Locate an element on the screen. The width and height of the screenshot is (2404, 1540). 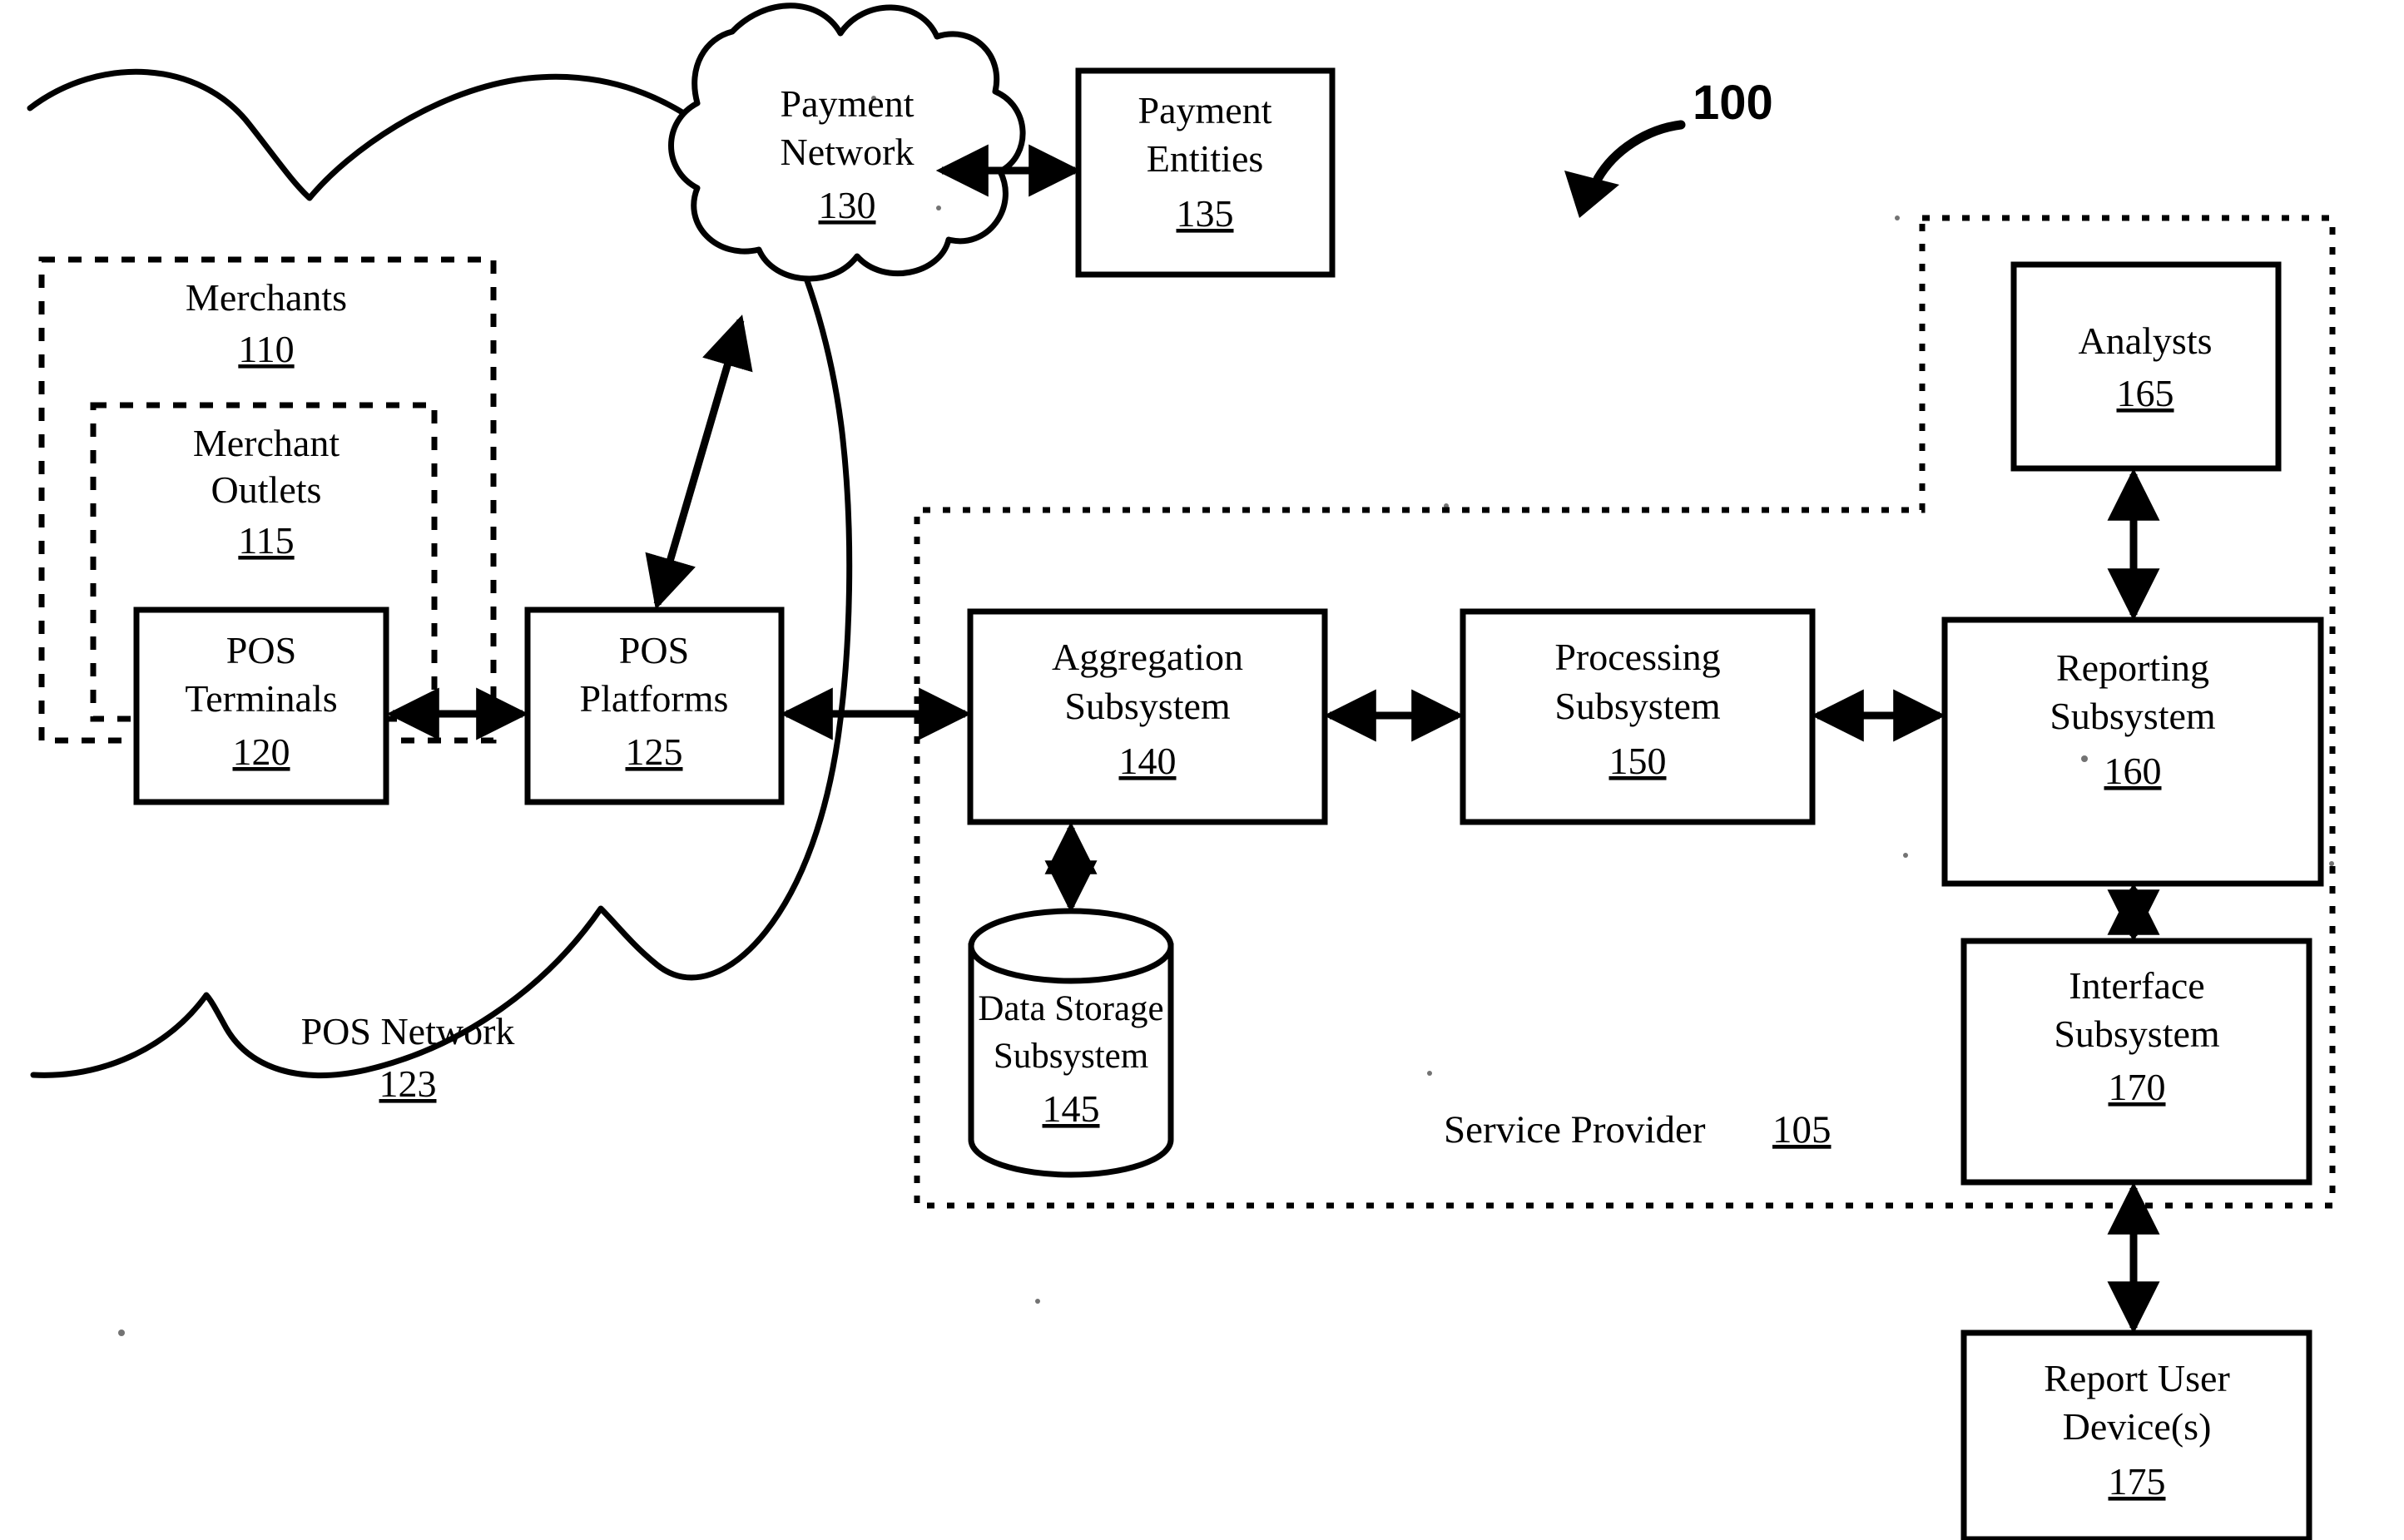
payment-entities-ref: 135 is located at coordinates (1205, 213).